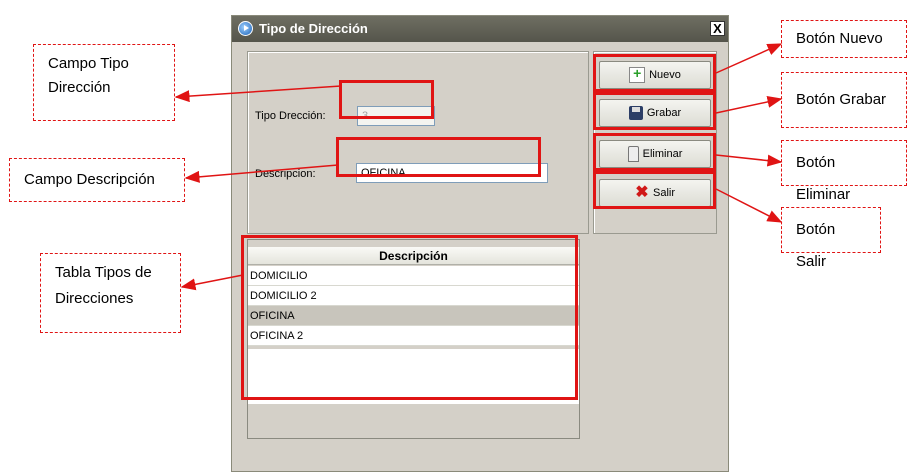 This screenshot has height=472, width=910. What do you see at coordinates (749, 160) in the screenshot?
I see `arrow-eliminar` at bounding box center [749, 160].